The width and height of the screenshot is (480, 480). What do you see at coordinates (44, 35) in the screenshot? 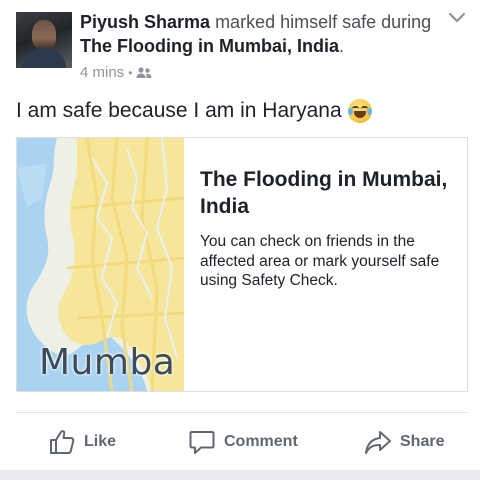
I see `avatar-face` at bounding box center [44, 35].